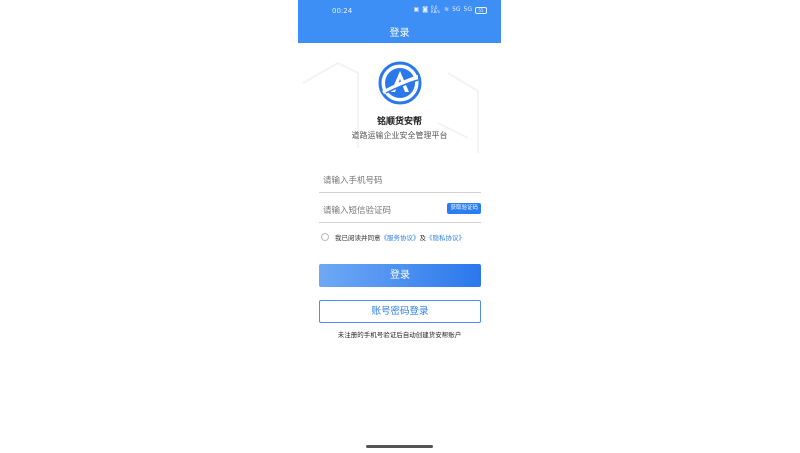  I want to click on agreement-row: 我已阅读并同意 《服务协议》 及 《隐私协议》, so click(393, 237).